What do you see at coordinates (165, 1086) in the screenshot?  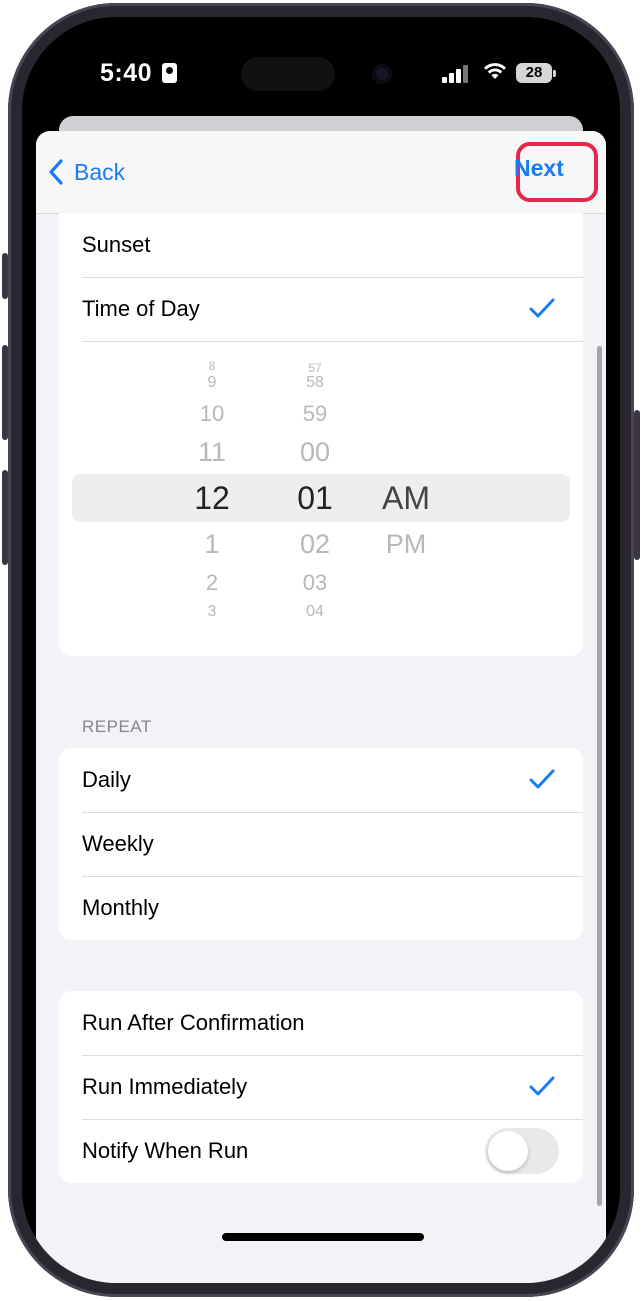 I see `option-label: Run Immediately` at bounding box center [165, 1086].